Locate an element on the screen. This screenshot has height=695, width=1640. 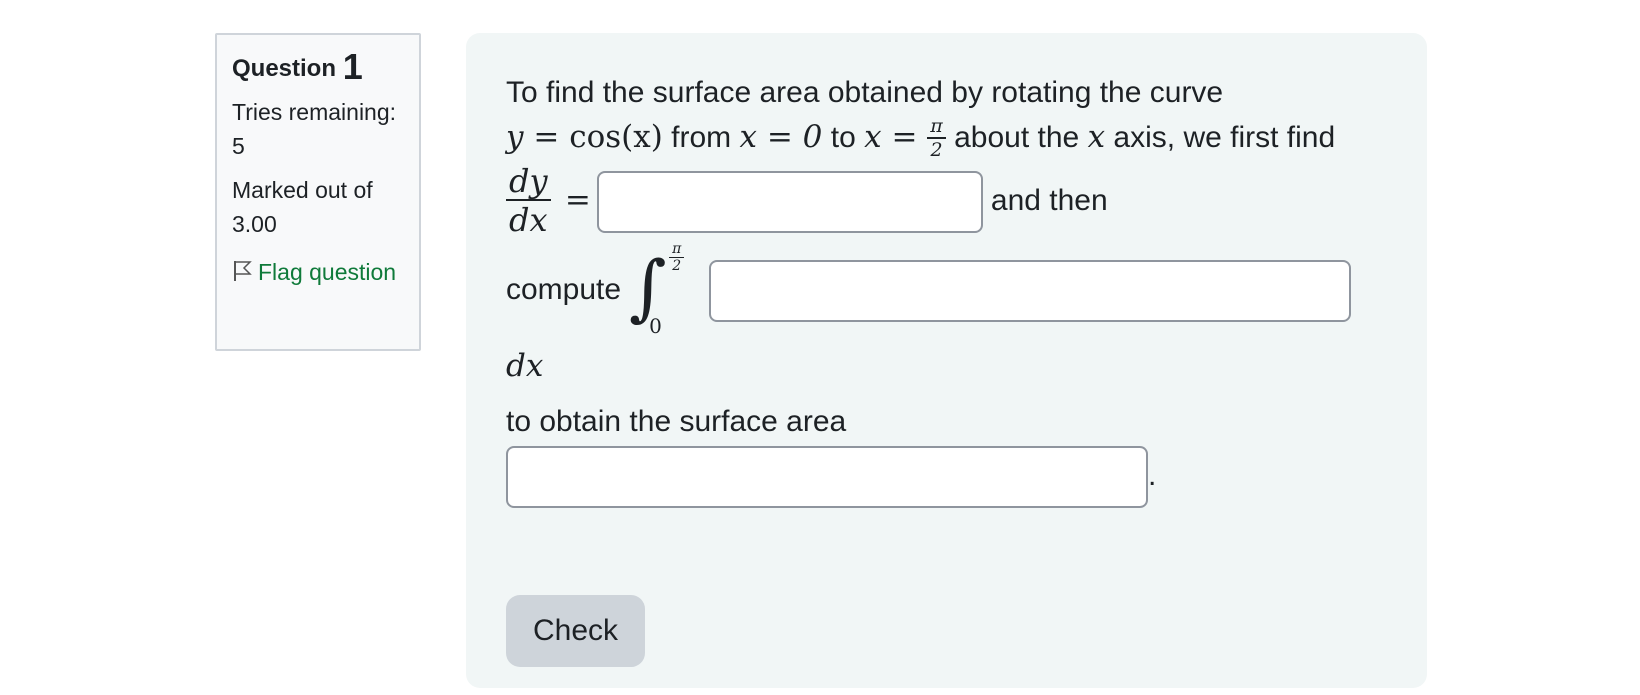
flag-question-link: Flag question is located at coordinates (318, 272).